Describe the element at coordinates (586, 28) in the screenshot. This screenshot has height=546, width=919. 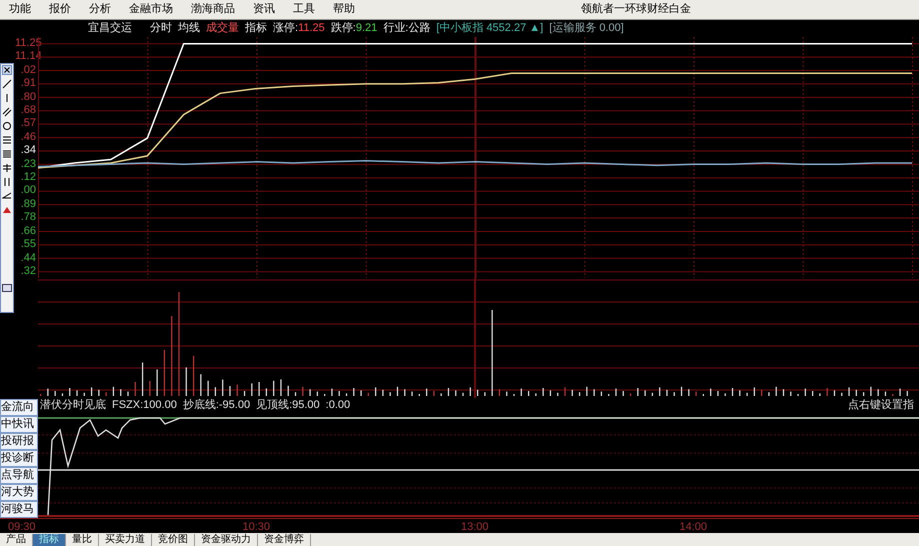
I see `sector-quote: [运输服务 0.00]` at that location.